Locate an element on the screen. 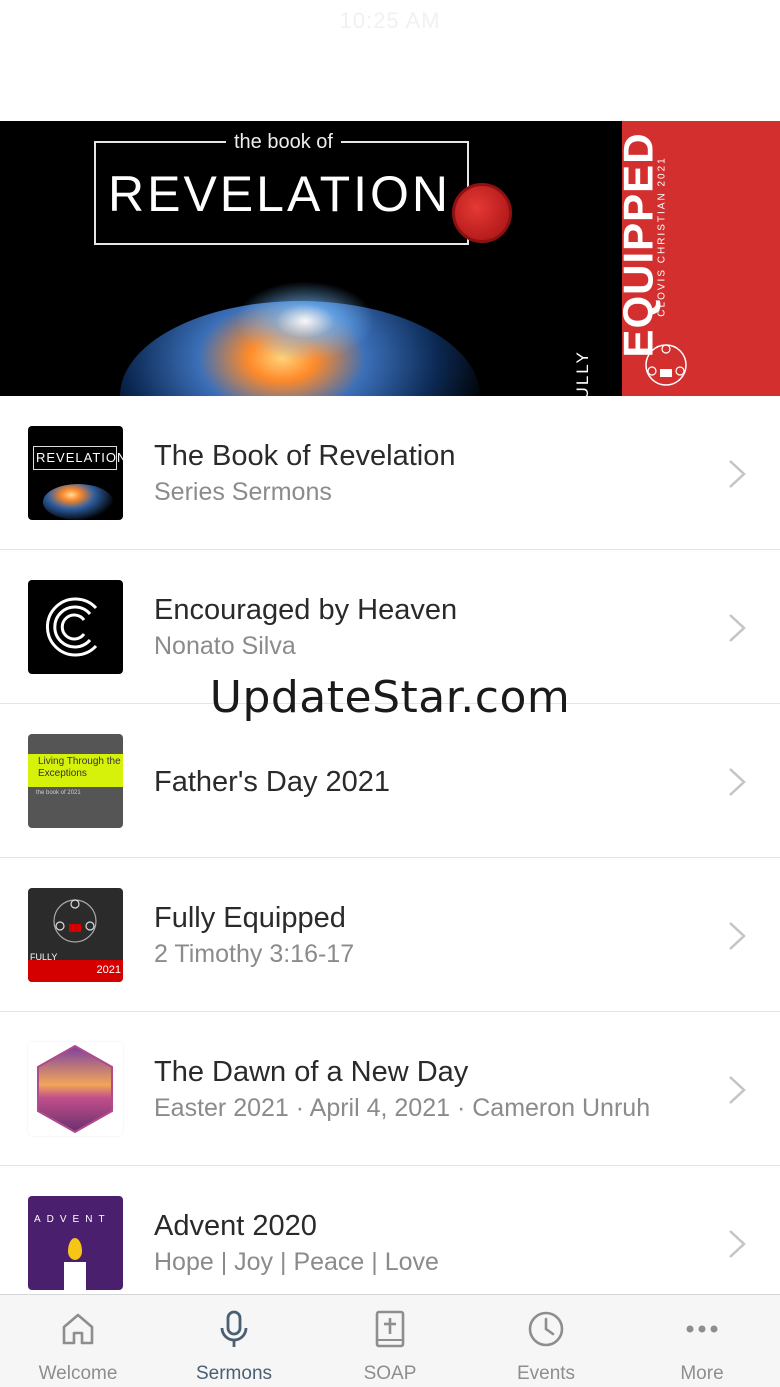 The height and width of the screenshot is (1387, 780). status-time: 10:25 AM is located at coordinates (390, 20).